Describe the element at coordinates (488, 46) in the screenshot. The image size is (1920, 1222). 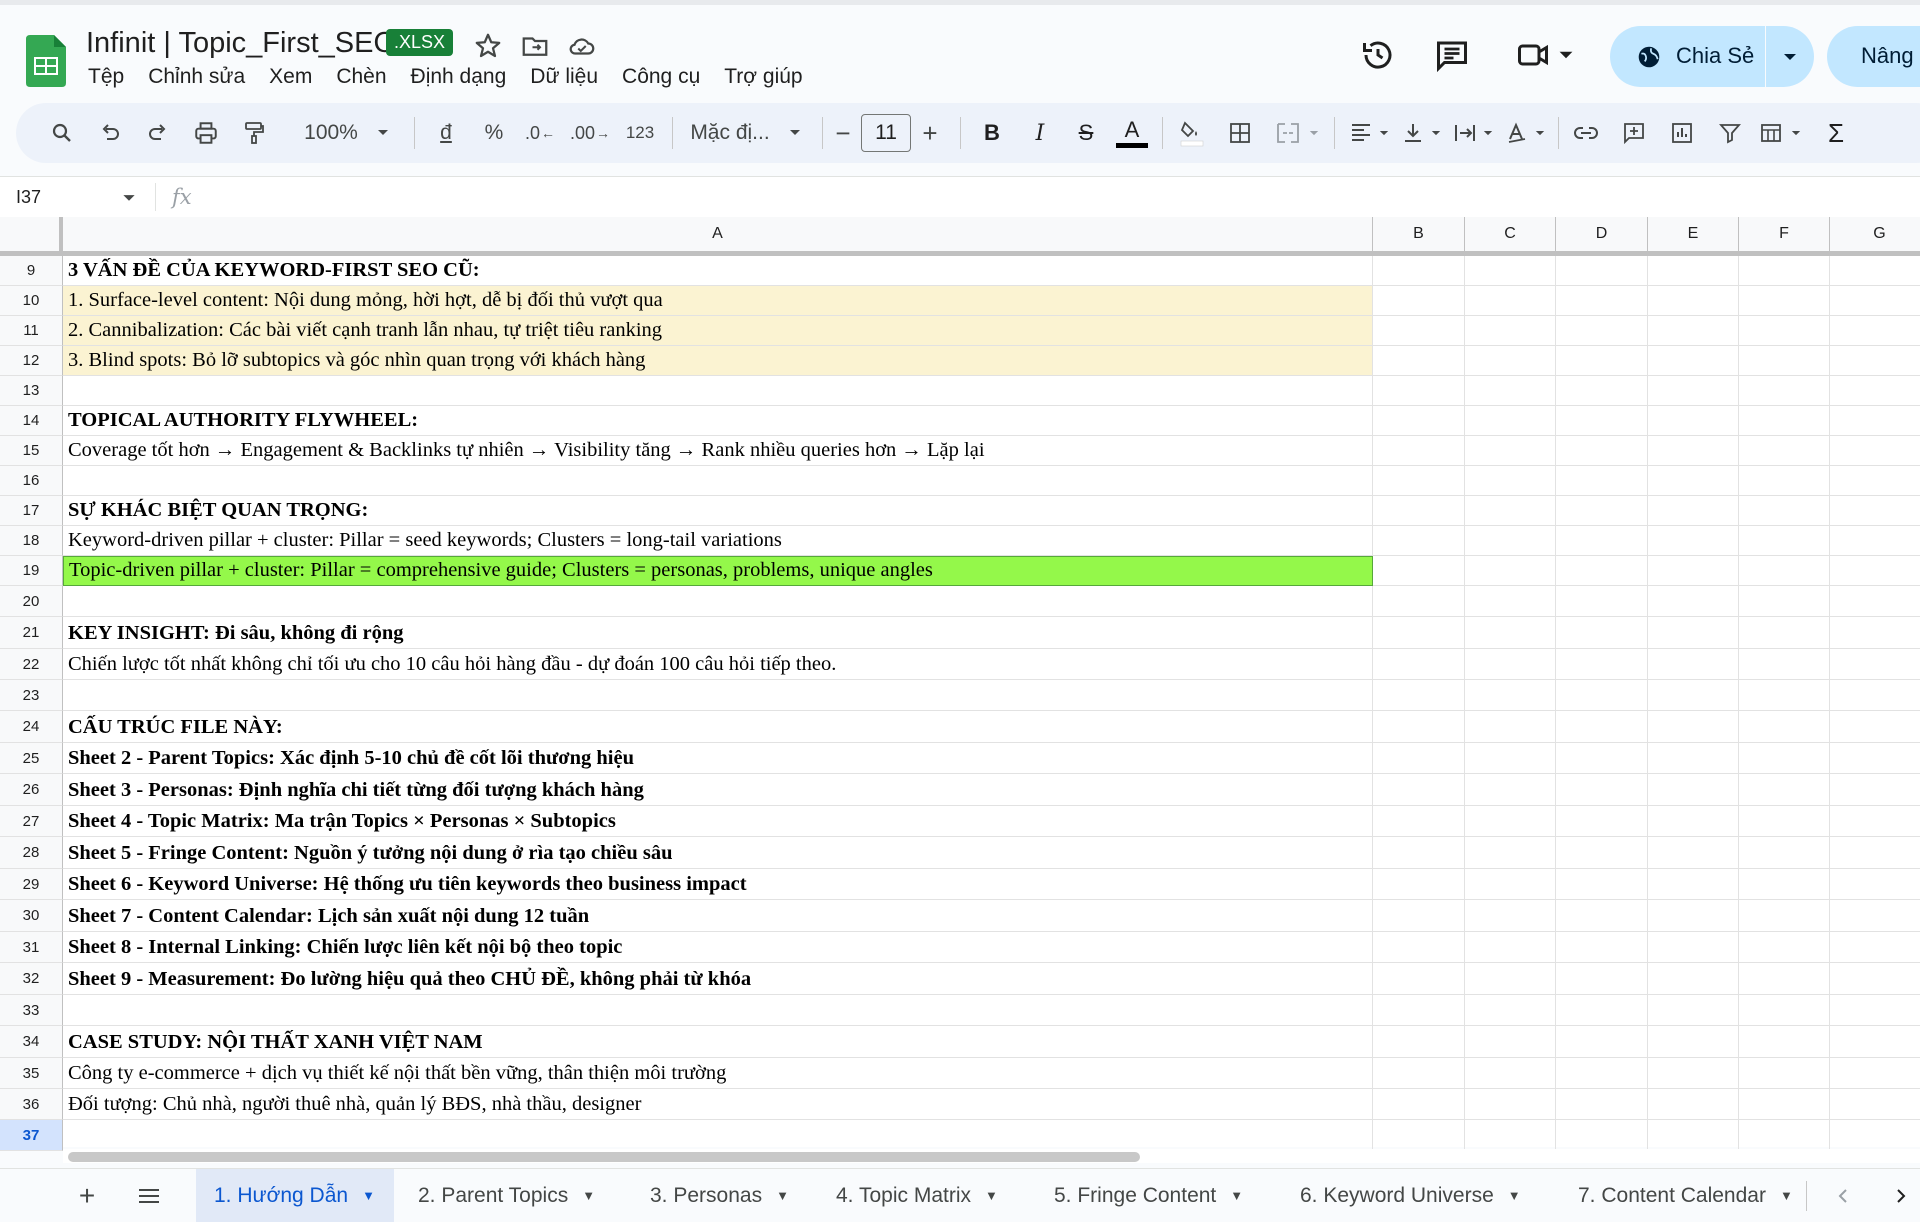
I see `star-icon` at that location.